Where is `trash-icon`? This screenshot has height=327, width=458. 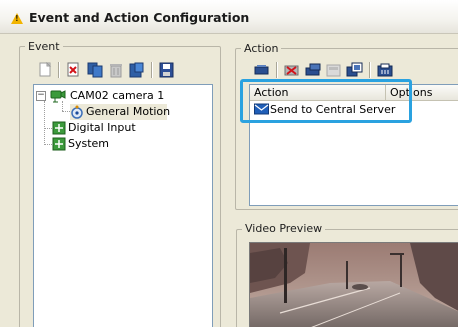 trash-icon is located at coordinates (116, 70).